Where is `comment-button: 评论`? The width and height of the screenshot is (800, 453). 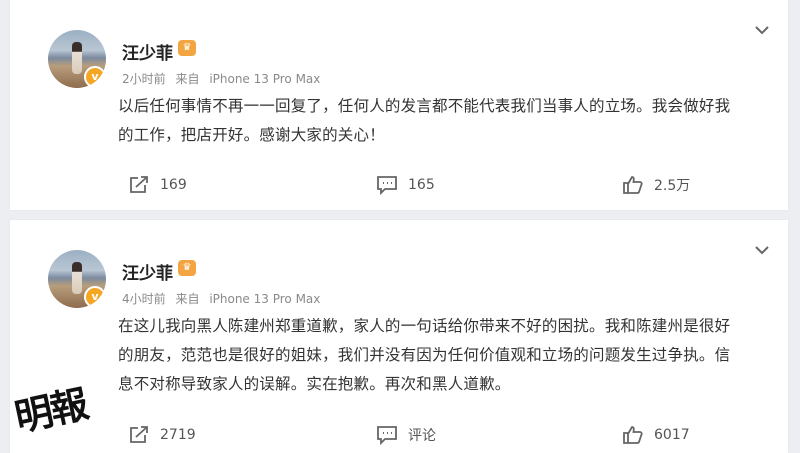
comment-button: 评论 is located at coordinates (406, 435).